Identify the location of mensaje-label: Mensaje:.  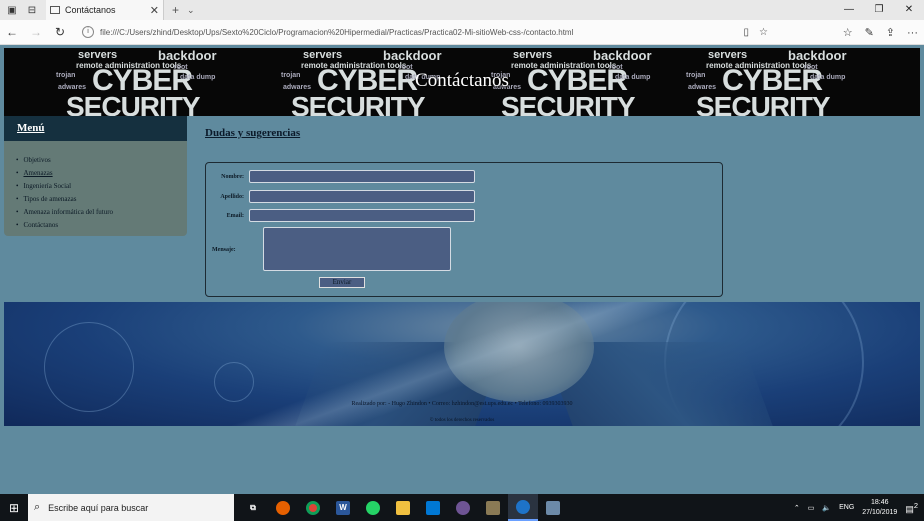
(224, 250).